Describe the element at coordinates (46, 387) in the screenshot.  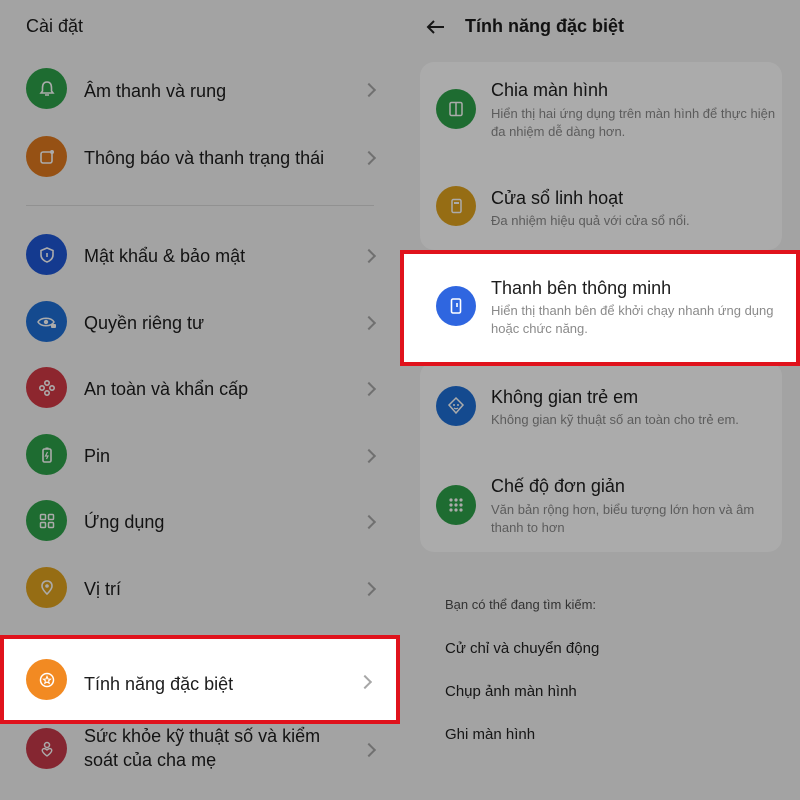
I see `asterisk-icon` at that location.